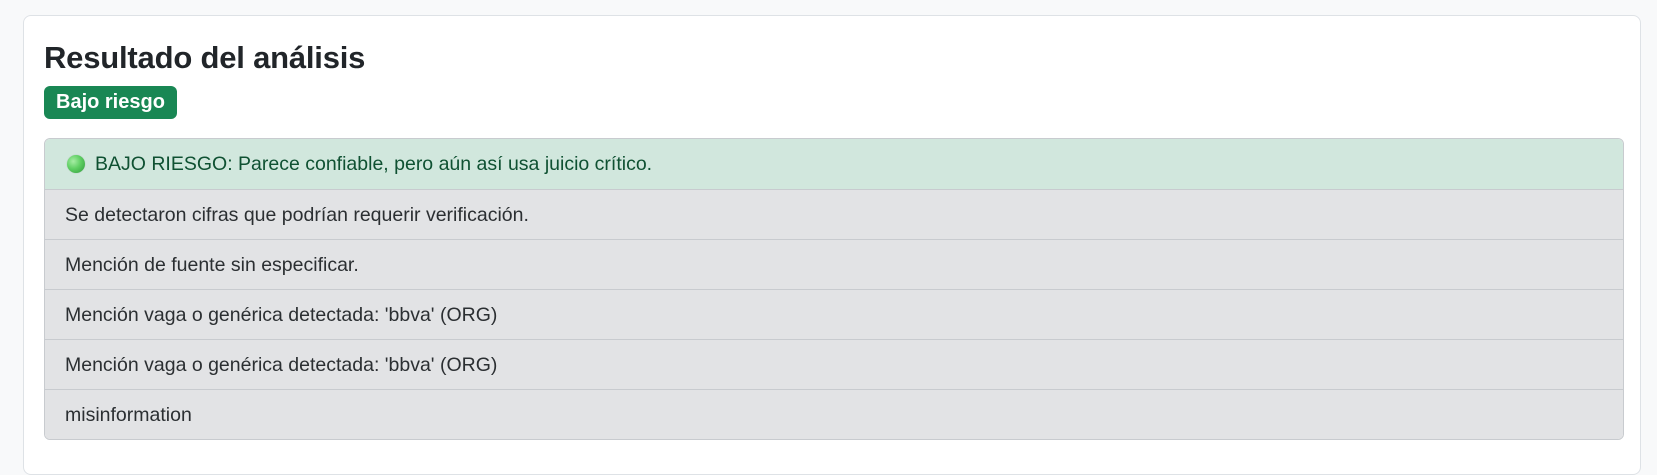 Image resolution: width=1657 pixels, height=475 pixels. Describe the element at coordinates (76, 164) in the screenshot. I see `green-circle-icon` at that location.